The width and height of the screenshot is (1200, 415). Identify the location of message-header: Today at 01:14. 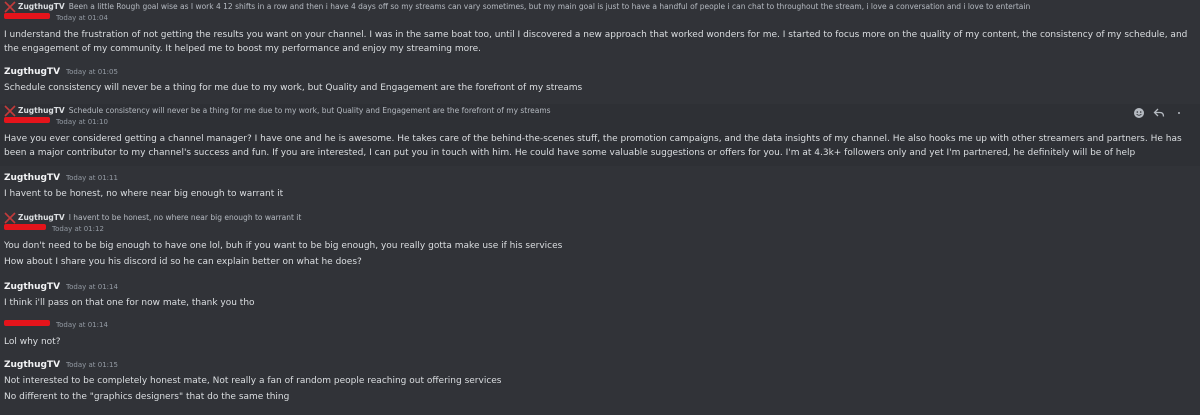
(600, 328).